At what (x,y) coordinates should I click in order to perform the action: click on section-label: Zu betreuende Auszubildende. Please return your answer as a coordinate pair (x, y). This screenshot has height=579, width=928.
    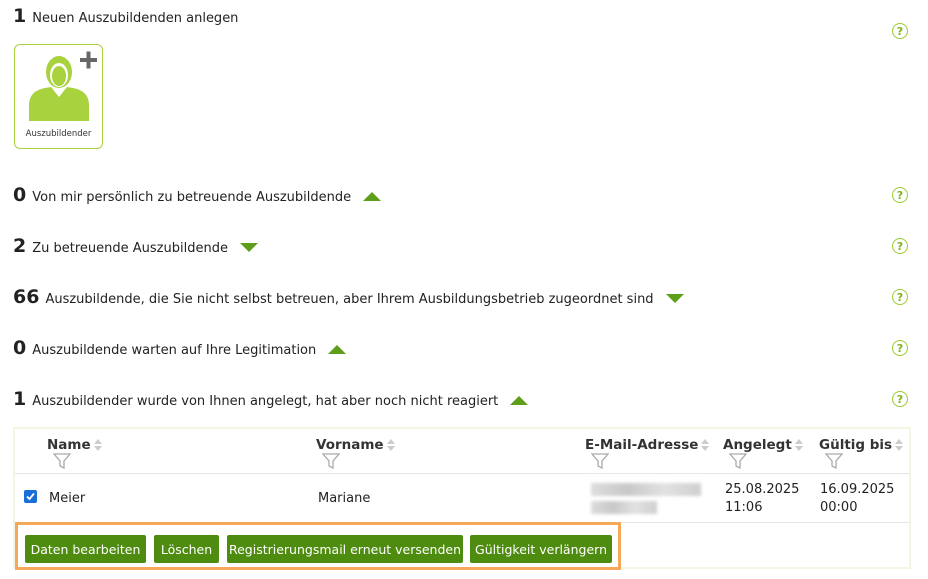
    Looking at the image, I should click on (130, 248).